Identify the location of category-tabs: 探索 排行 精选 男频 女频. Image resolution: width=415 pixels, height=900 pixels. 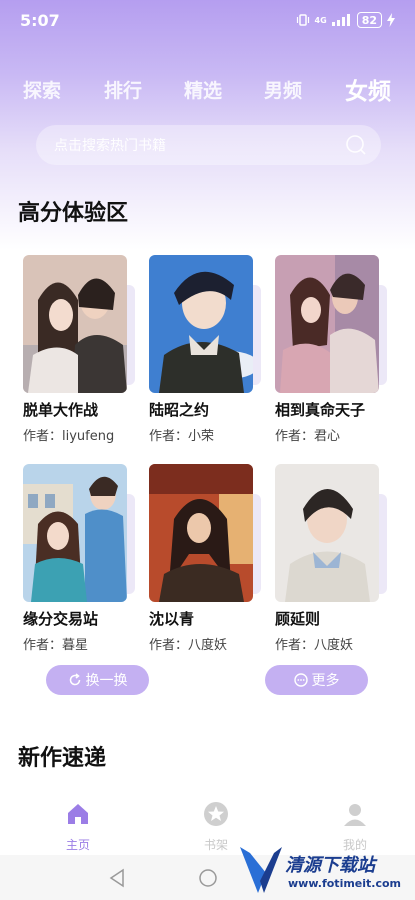
(207, 88).